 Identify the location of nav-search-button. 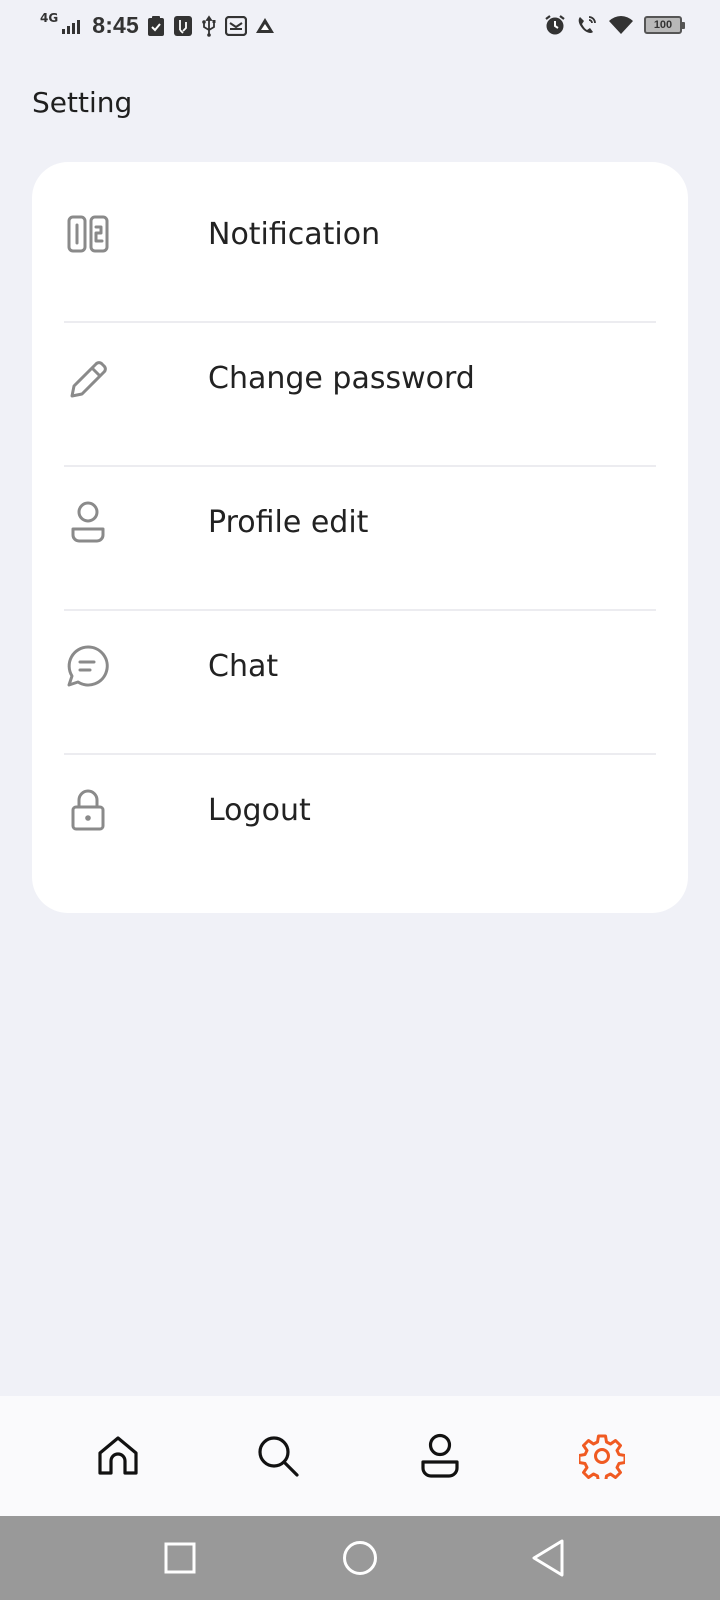
(278, 1456).